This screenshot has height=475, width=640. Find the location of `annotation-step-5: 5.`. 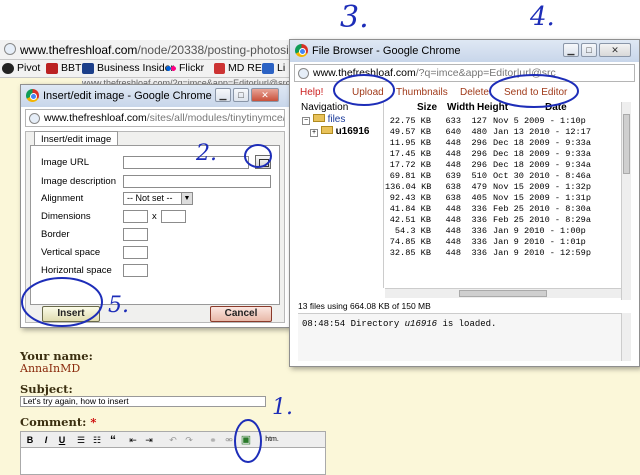

annotation-step-5: 5. is located at coordinates (118, 305).